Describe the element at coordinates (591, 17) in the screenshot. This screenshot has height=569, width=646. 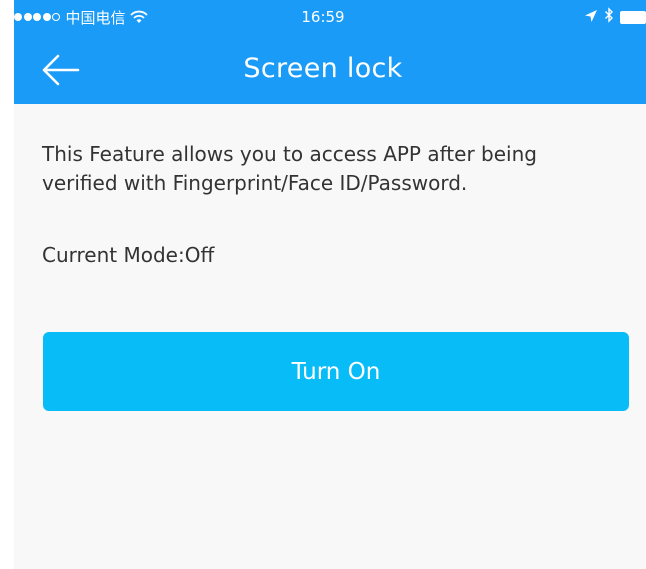
I see `location-arrow-icon` at that location.